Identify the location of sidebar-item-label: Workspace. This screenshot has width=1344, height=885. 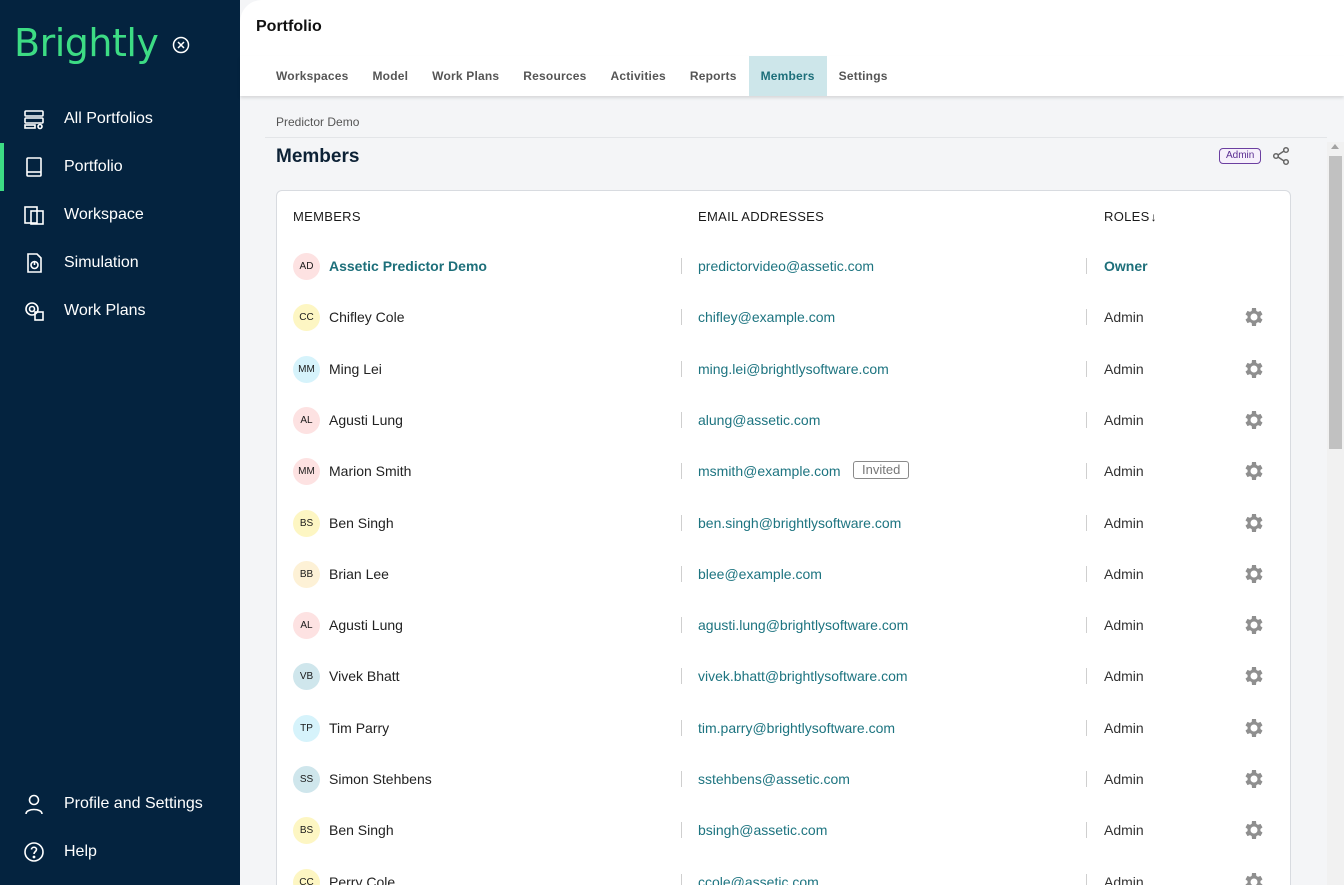
(104, 214).